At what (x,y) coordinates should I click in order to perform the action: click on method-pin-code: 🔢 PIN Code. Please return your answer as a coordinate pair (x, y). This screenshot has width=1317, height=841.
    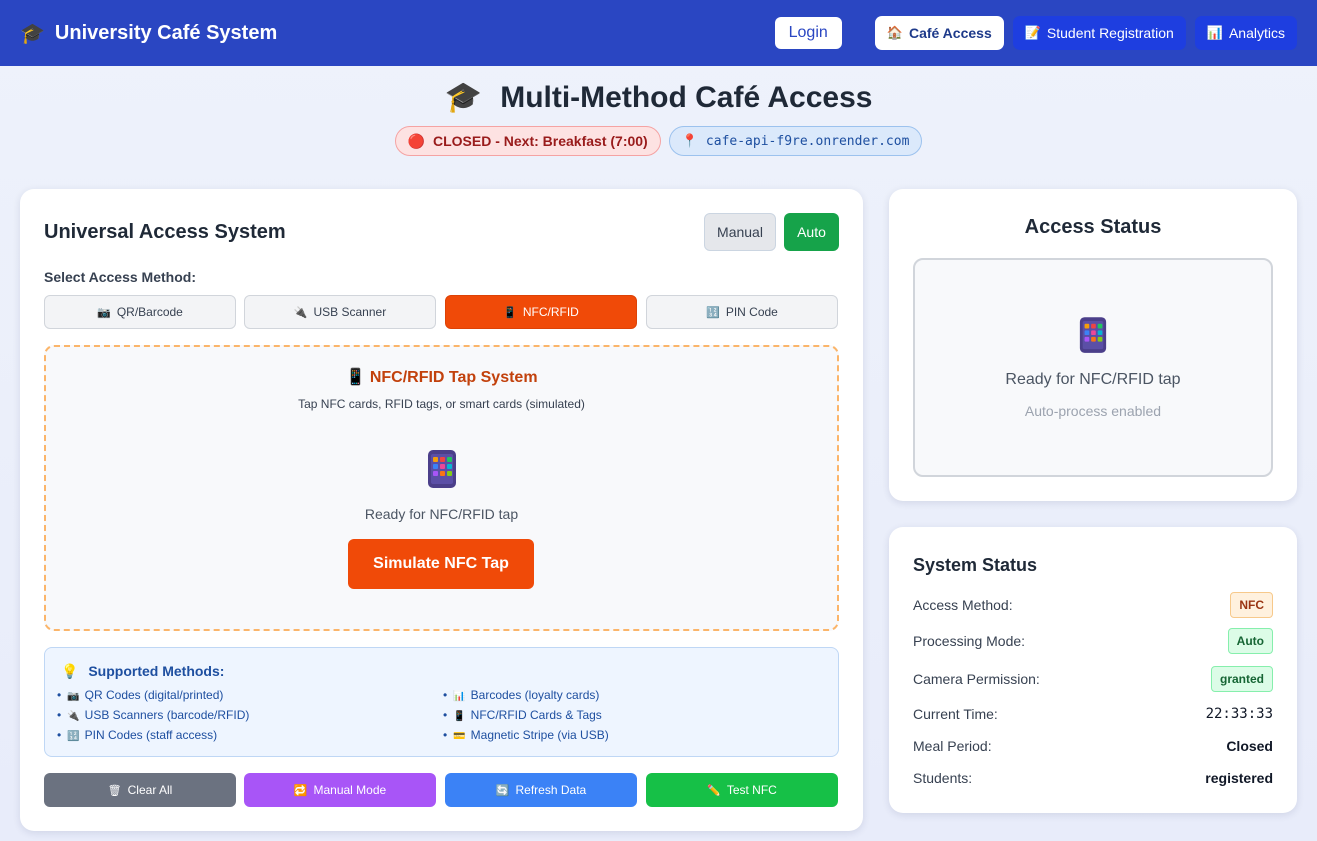
    Looking at the image, I should click on (742, 312).